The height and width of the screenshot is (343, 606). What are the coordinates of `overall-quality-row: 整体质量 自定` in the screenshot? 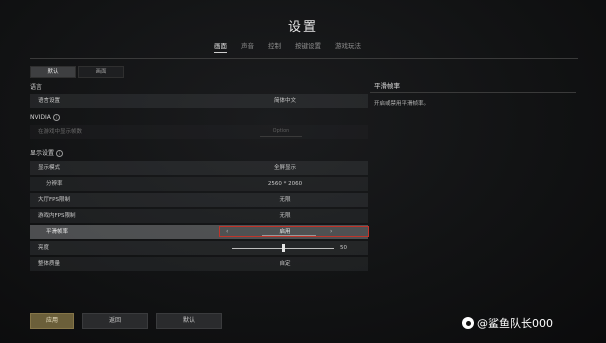 It's located at (199, 264).